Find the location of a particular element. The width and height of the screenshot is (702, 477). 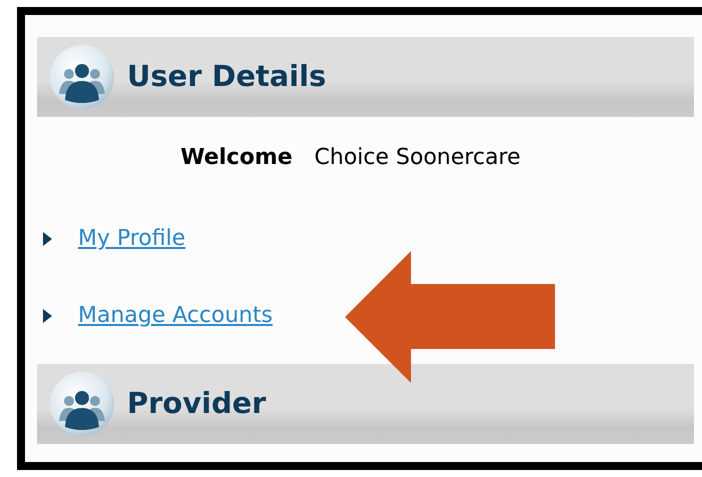

user-name: Choice Soonercare is located at coordinates (417, 158).